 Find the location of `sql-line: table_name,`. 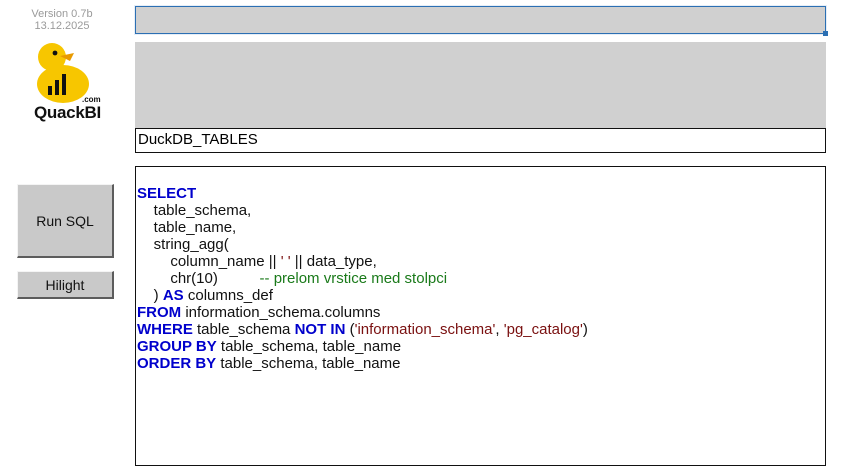

sql-line: table_name, is located at coordinates (481, 227).